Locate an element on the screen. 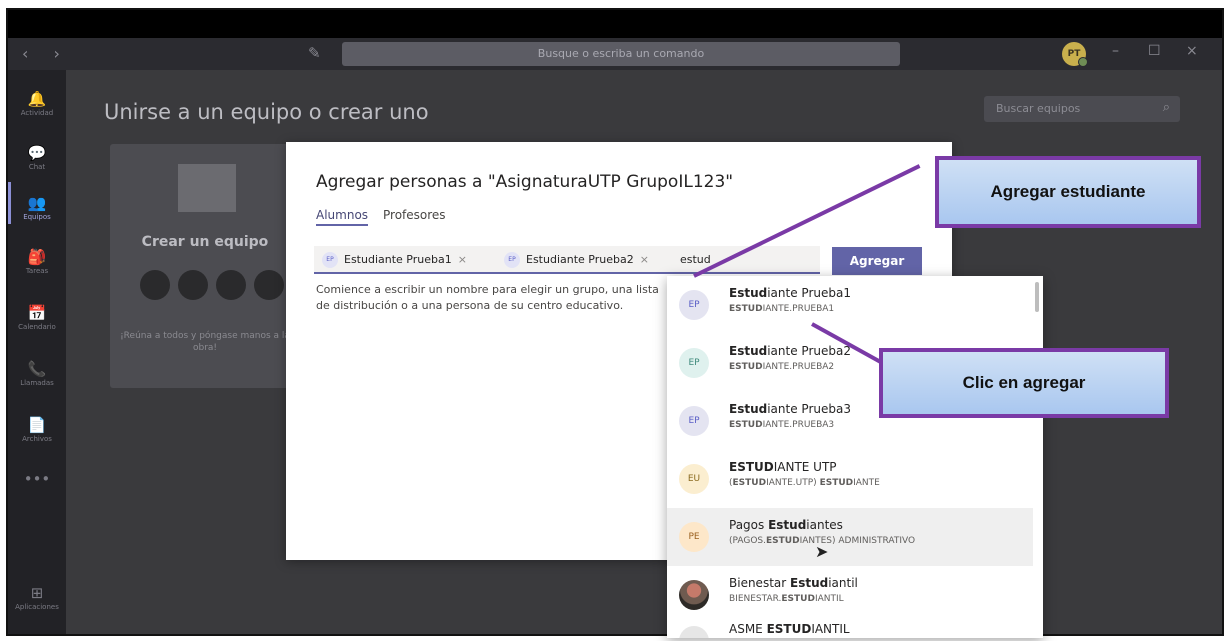 This screenshot has height=641, width=1230. rail-label: Llamadas is located at coordinates (37, 383).